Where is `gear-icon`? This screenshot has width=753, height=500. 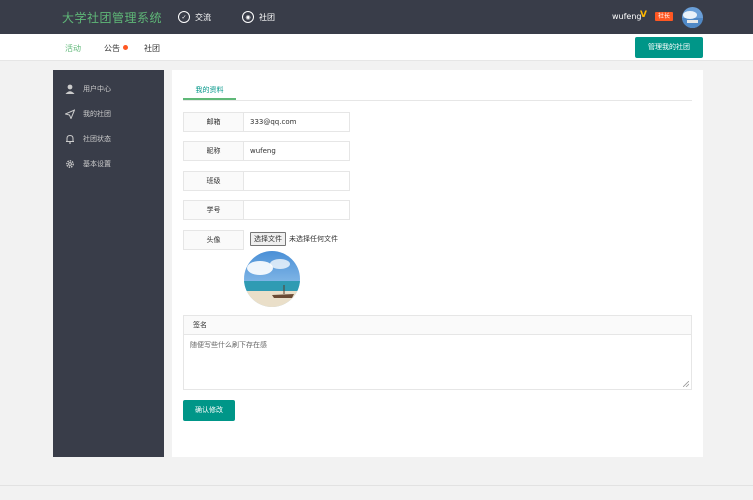 gear-icon is located at coordinates (70, 164).